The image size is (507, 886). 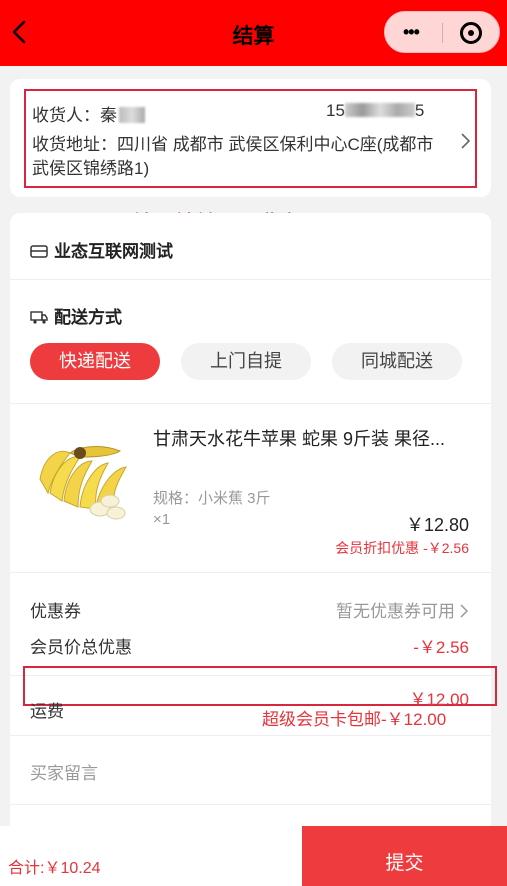 I want to click on recipient-phone: 15 5, so click(x=375, y=111).